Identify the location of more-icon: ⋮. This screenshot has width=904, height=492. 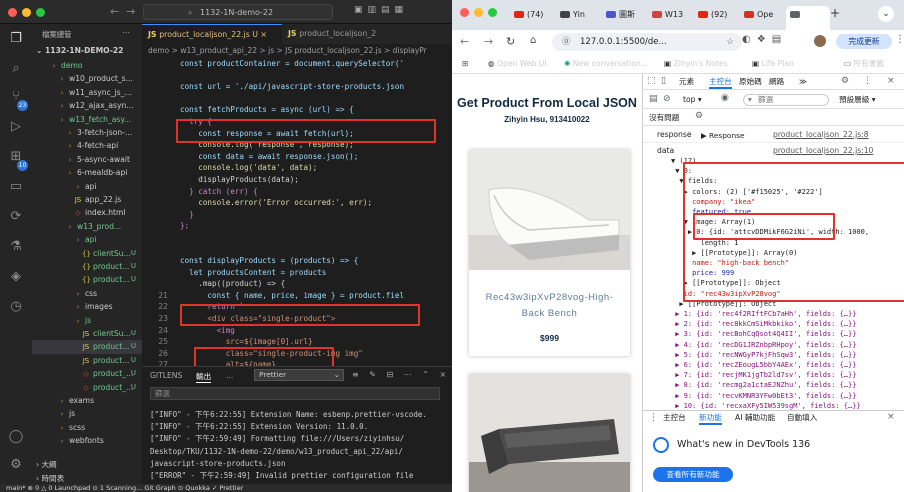
(653, 418).